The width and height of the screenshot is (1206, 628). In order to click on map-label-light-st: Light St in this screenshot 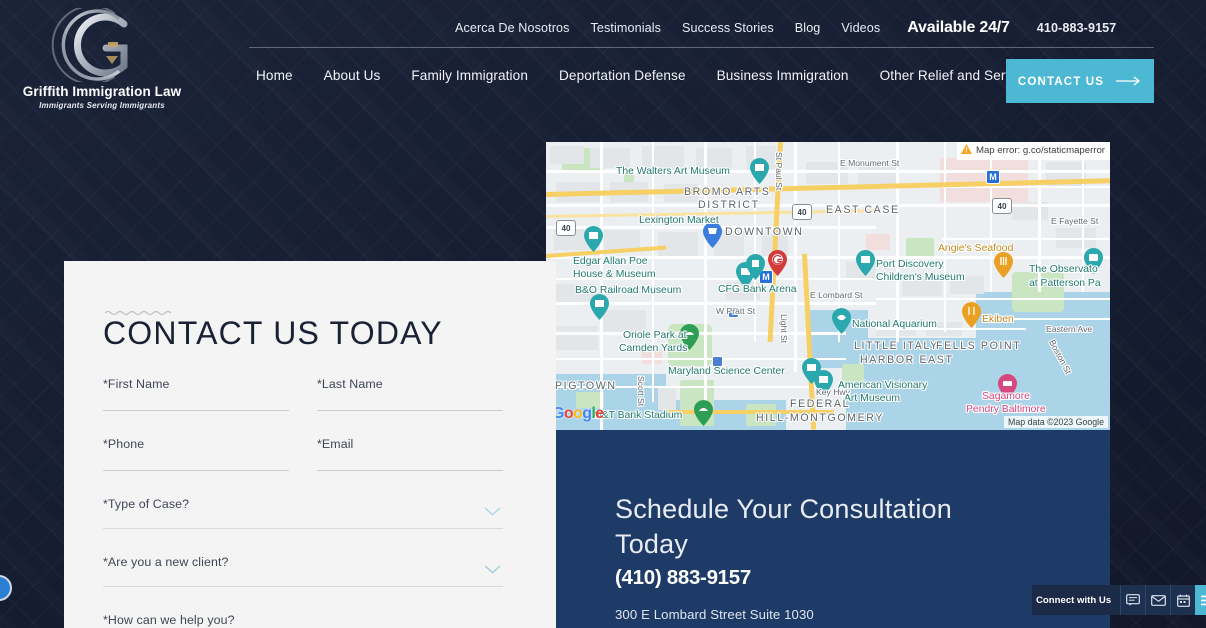, I will do `click(784, 329)`.